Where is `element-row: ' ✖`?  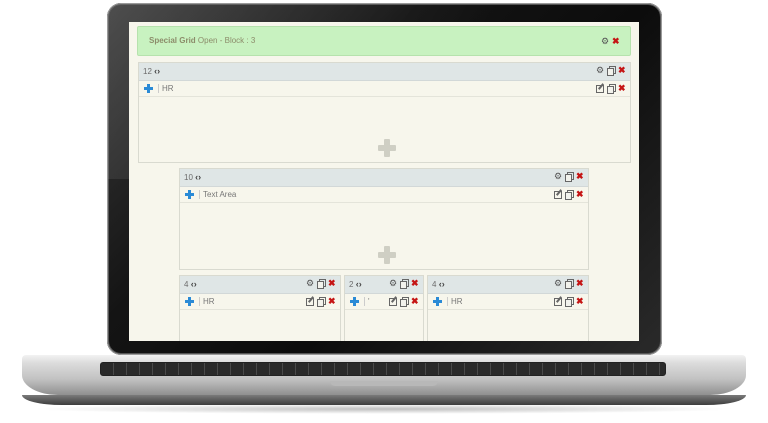
element-row: ' ✖ is located at coordinates (384, 302).